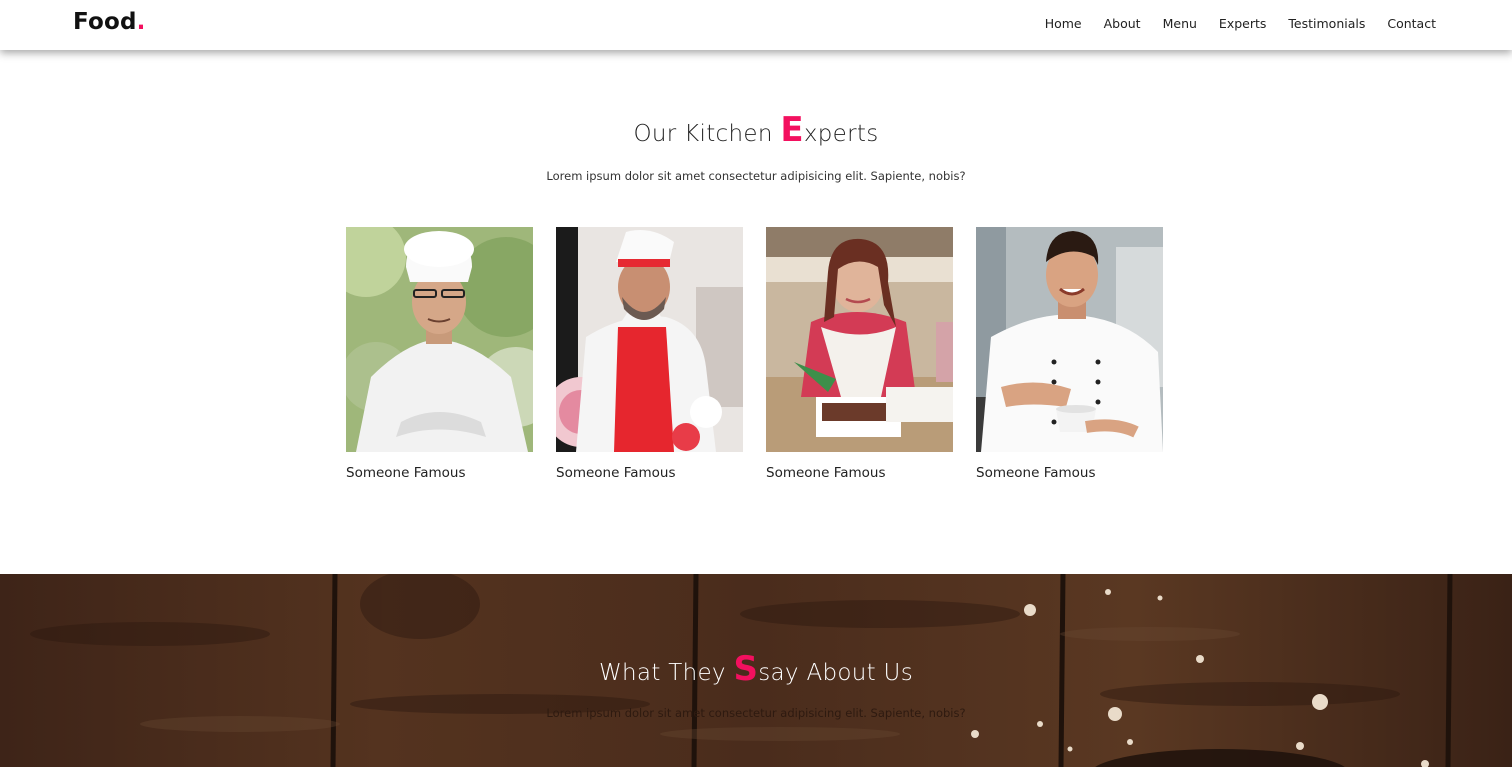 Image resolution: width=1512 pixels, height=767 pixels. I want to click on nav-link-testimonials: Testimonials, so click(1326, 23).